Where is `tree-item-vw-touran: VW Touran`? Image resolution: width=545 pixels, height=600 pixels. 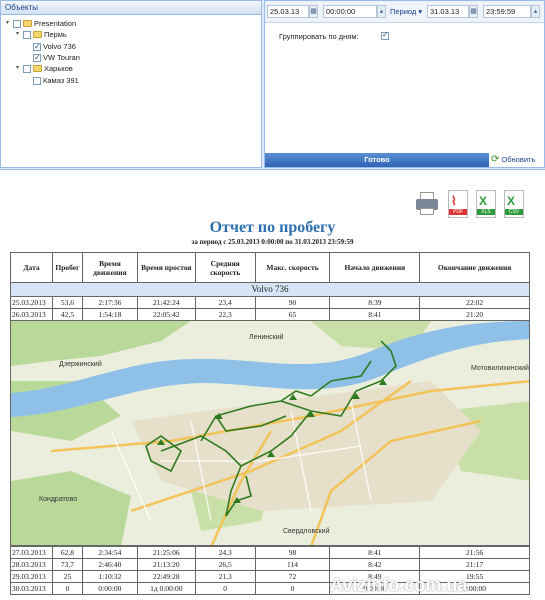 tree-item-vw-touran: VW Touran is located at coordinates (55, 57).